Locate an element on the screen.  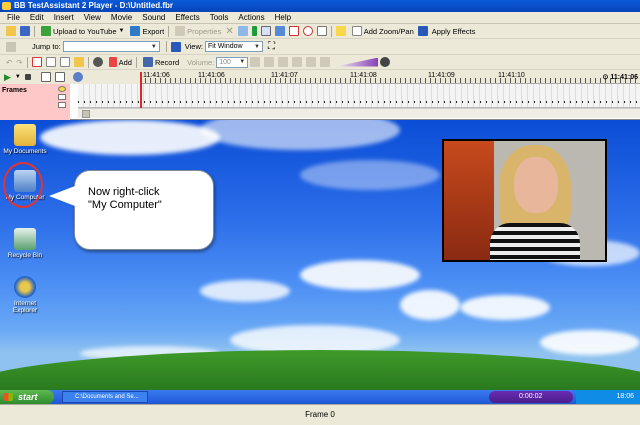
record-icon is located at coordinates (147, 62).